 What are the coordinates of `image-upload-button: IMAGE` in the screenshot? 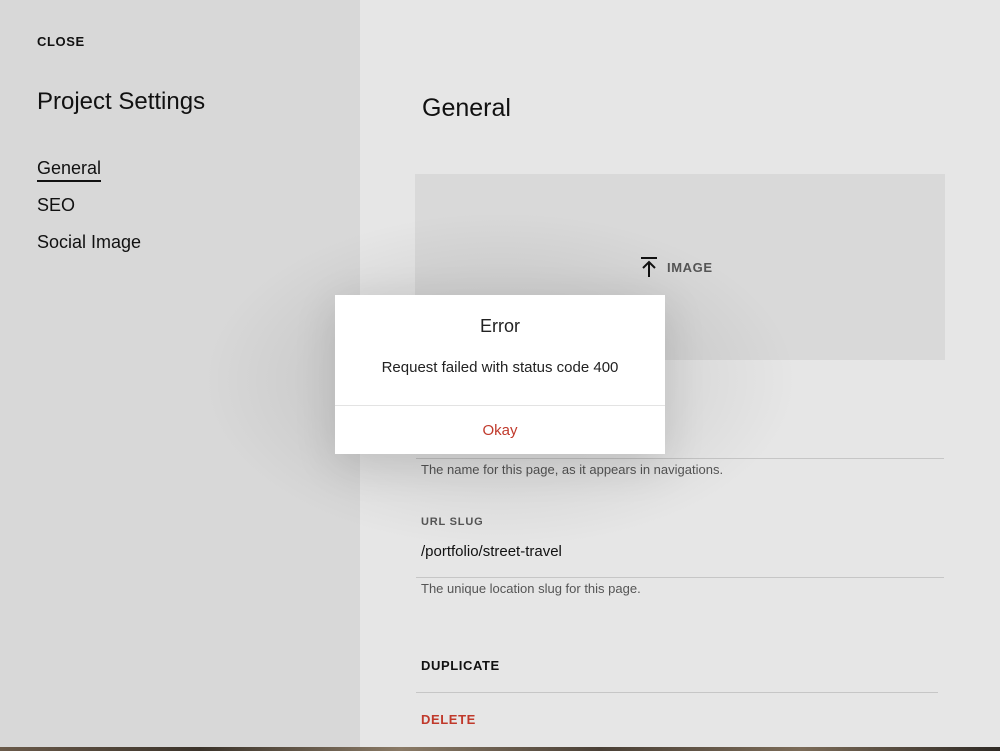 It's located at (676, 267).